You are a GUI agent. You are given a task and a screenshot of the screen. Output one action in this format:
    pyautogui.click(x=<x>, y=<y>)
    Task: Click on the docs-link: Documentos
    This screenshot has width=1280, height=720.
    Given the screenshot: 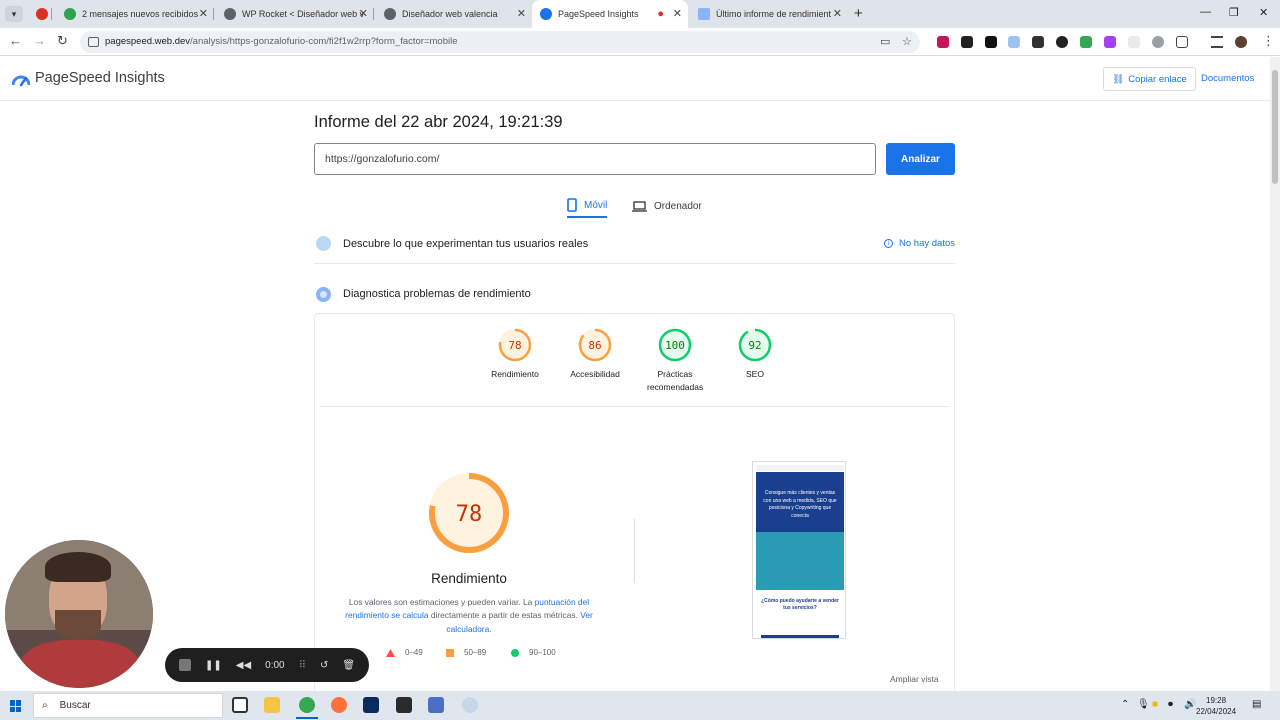 What is the action you would take?
    pyautogui.click(x=1227, y=78)
    